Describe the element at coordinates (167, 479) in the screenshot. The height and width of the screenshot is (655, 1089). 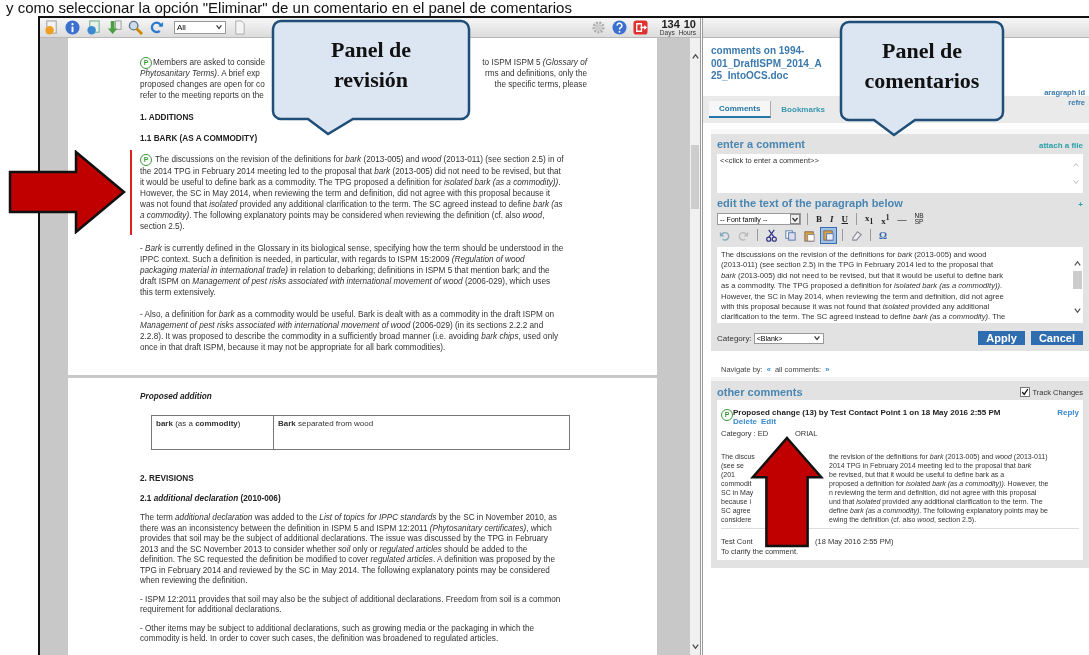
I see `section-heading: 2. REVISIONS` at that location.